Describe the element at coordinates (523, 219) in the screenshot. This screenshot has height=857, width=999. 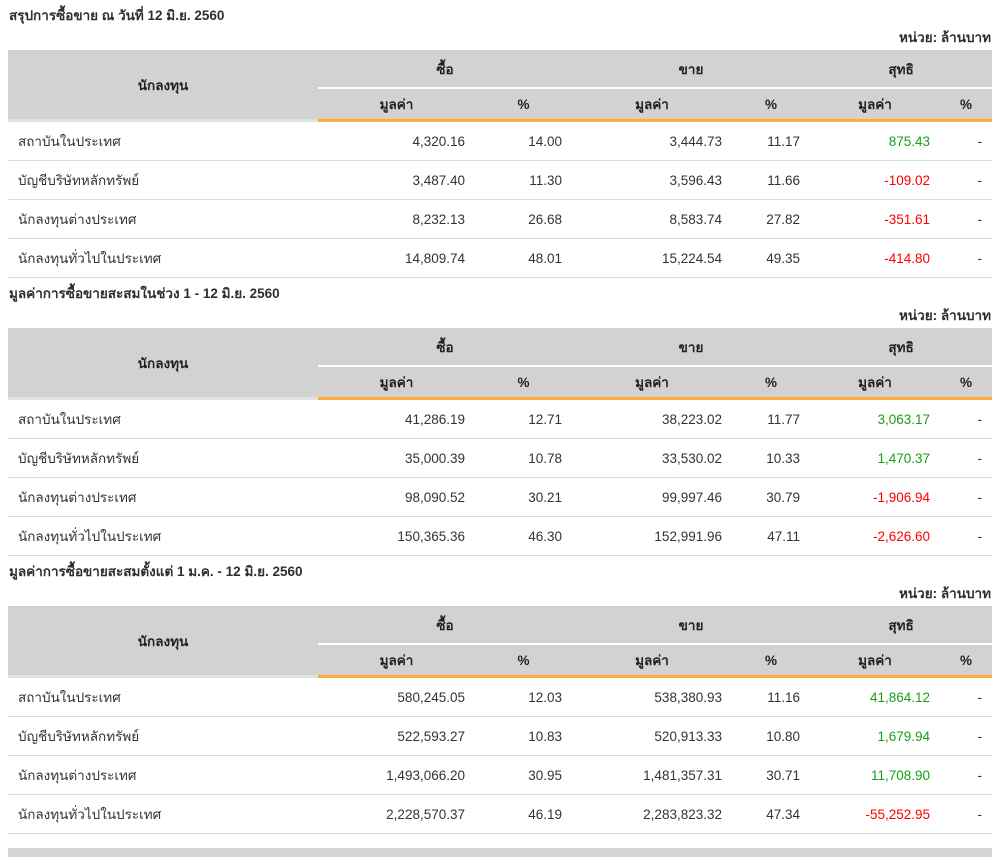
I see `buy-percent: 26.68` at that location.